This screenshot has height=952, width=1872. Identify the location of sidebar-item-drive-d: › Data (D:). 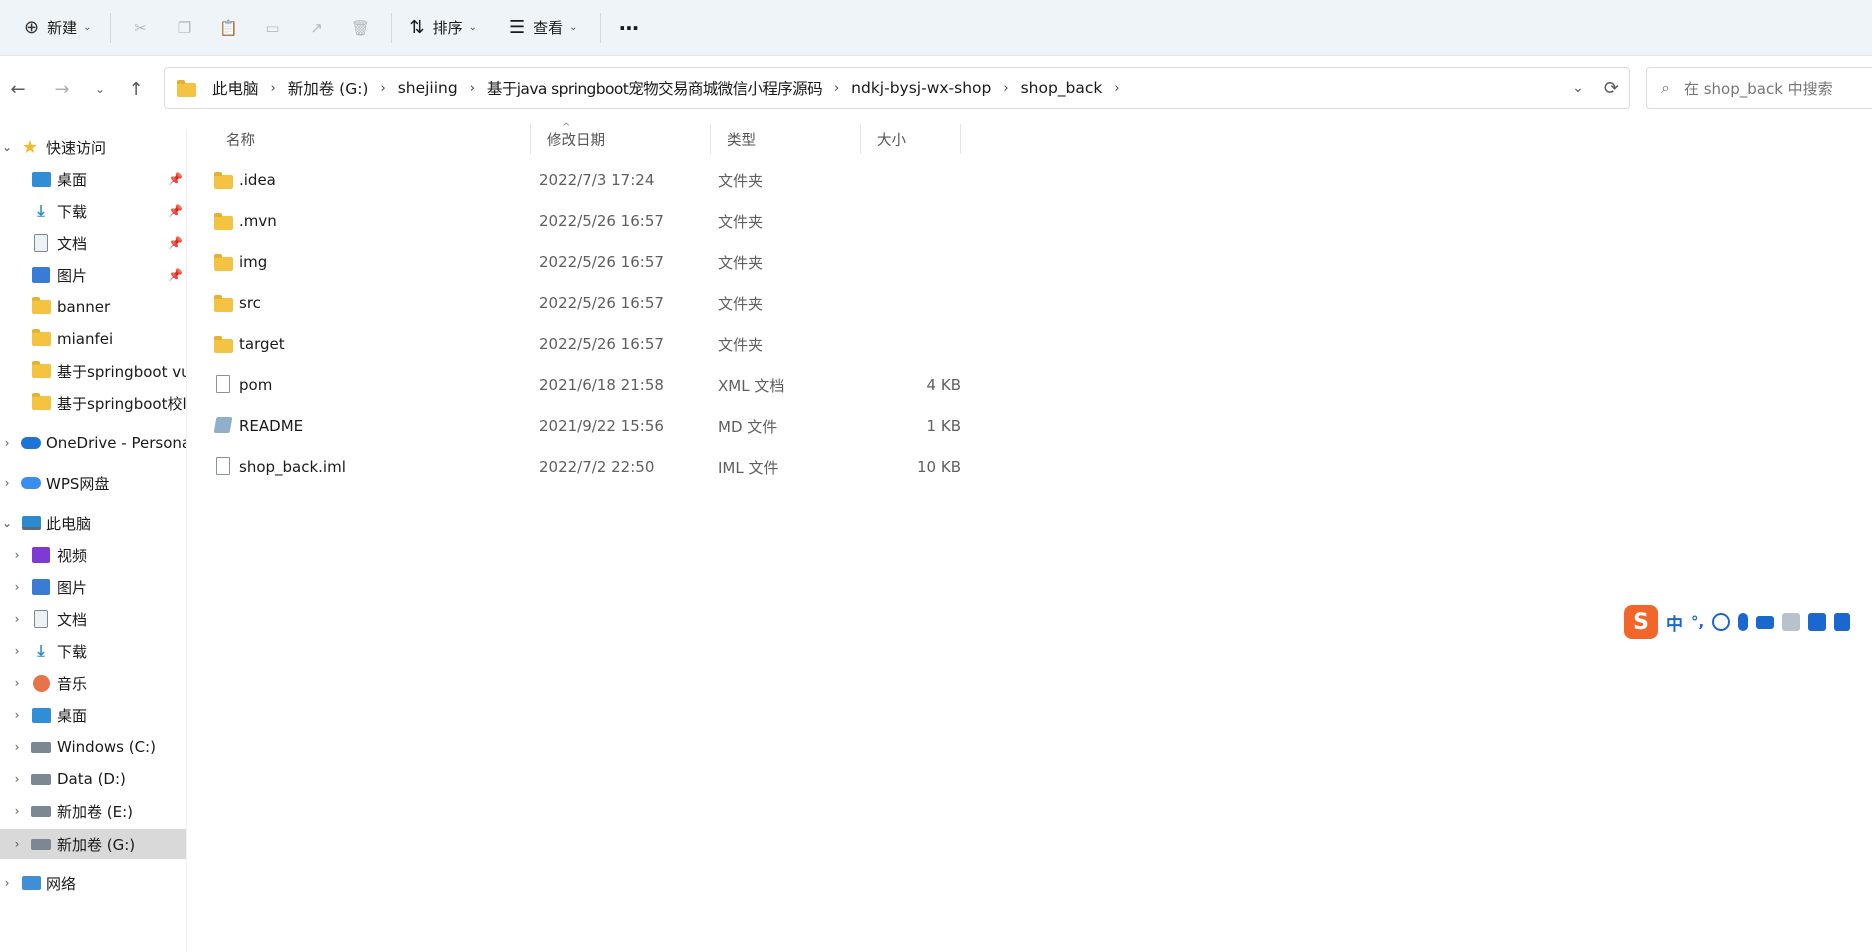
(93, 779).